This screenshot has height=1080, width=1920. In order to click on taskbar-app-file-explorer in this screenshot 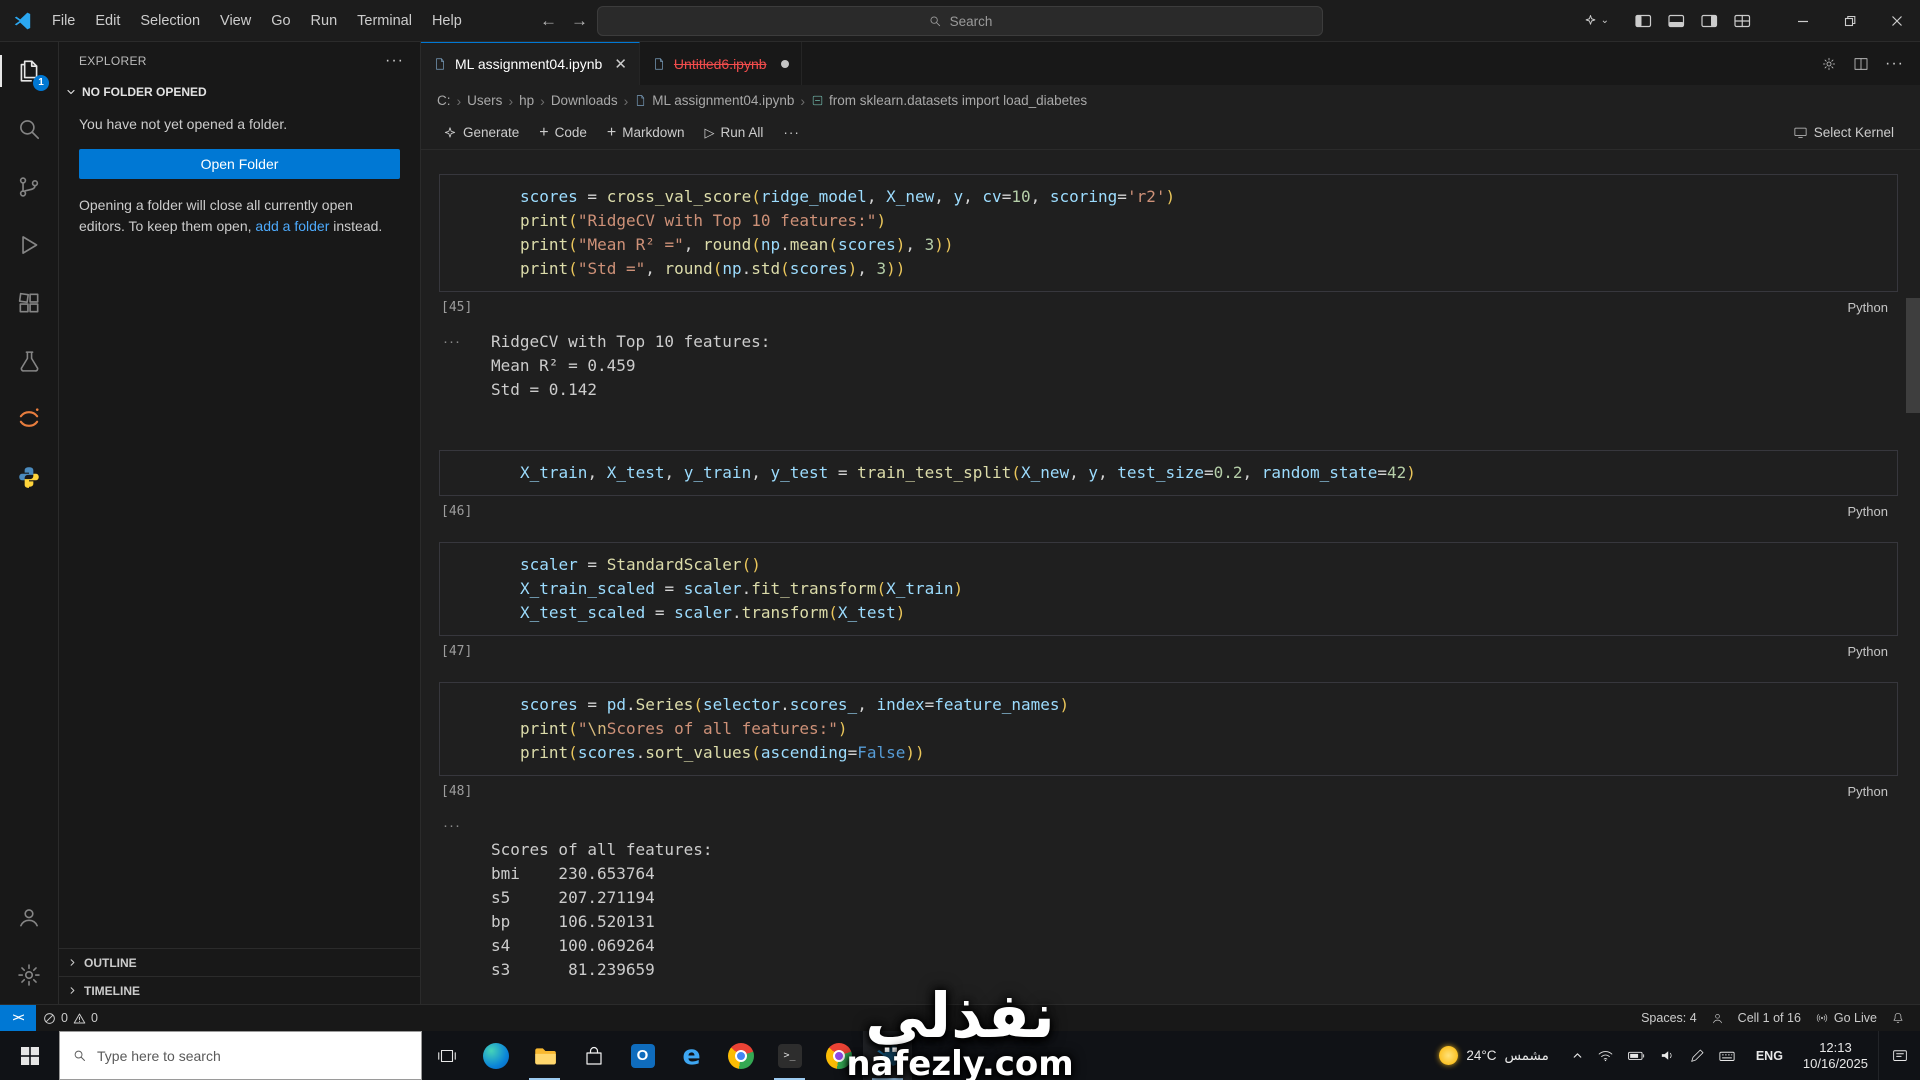, I will do `click(544, 1055)`.